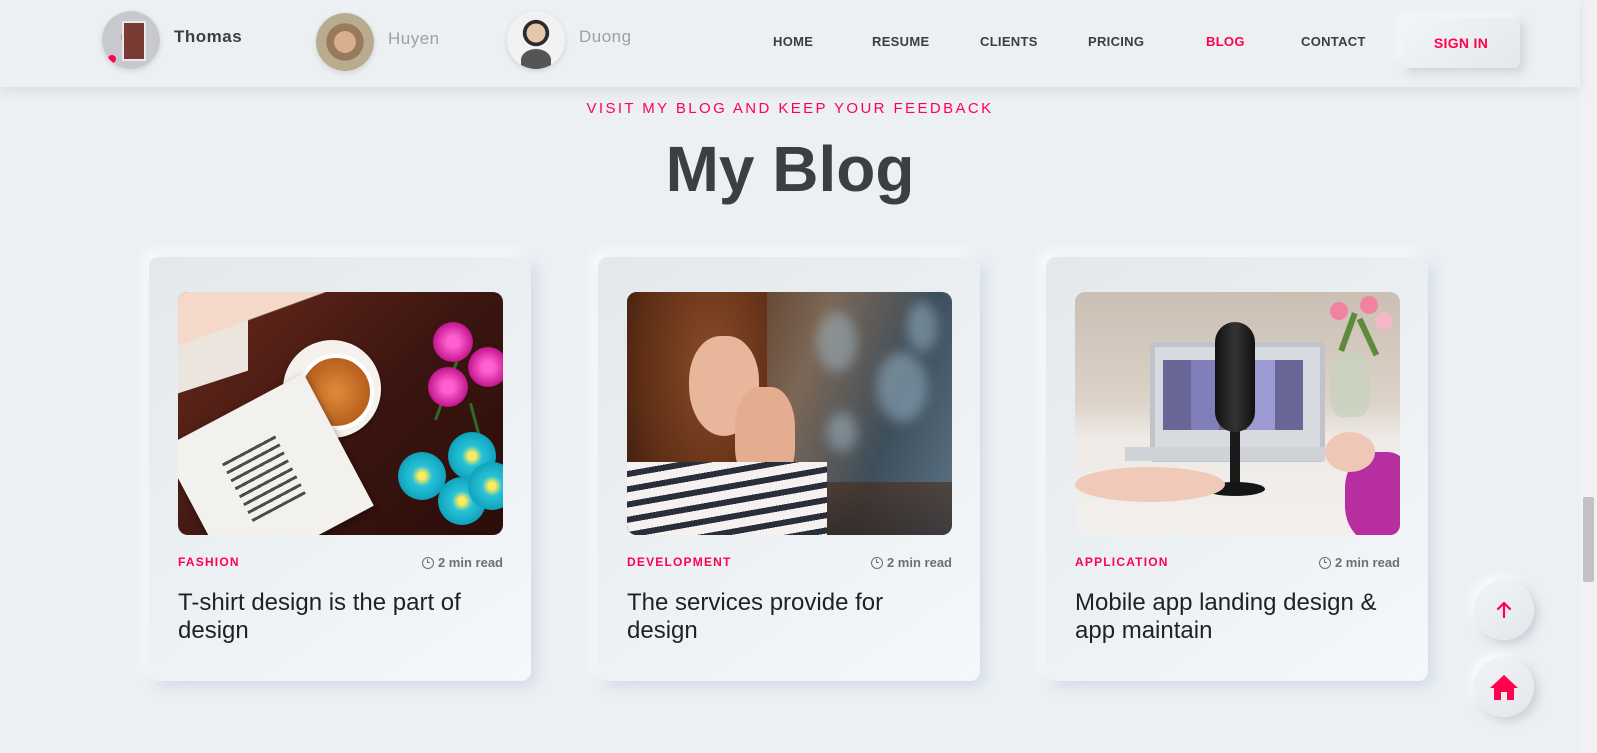 The width and height of the screenshot is (1597, 753). Describe the element at coordinates (340, 413) in the screenshot. I see `tea-book-flowers-photo` at that location.